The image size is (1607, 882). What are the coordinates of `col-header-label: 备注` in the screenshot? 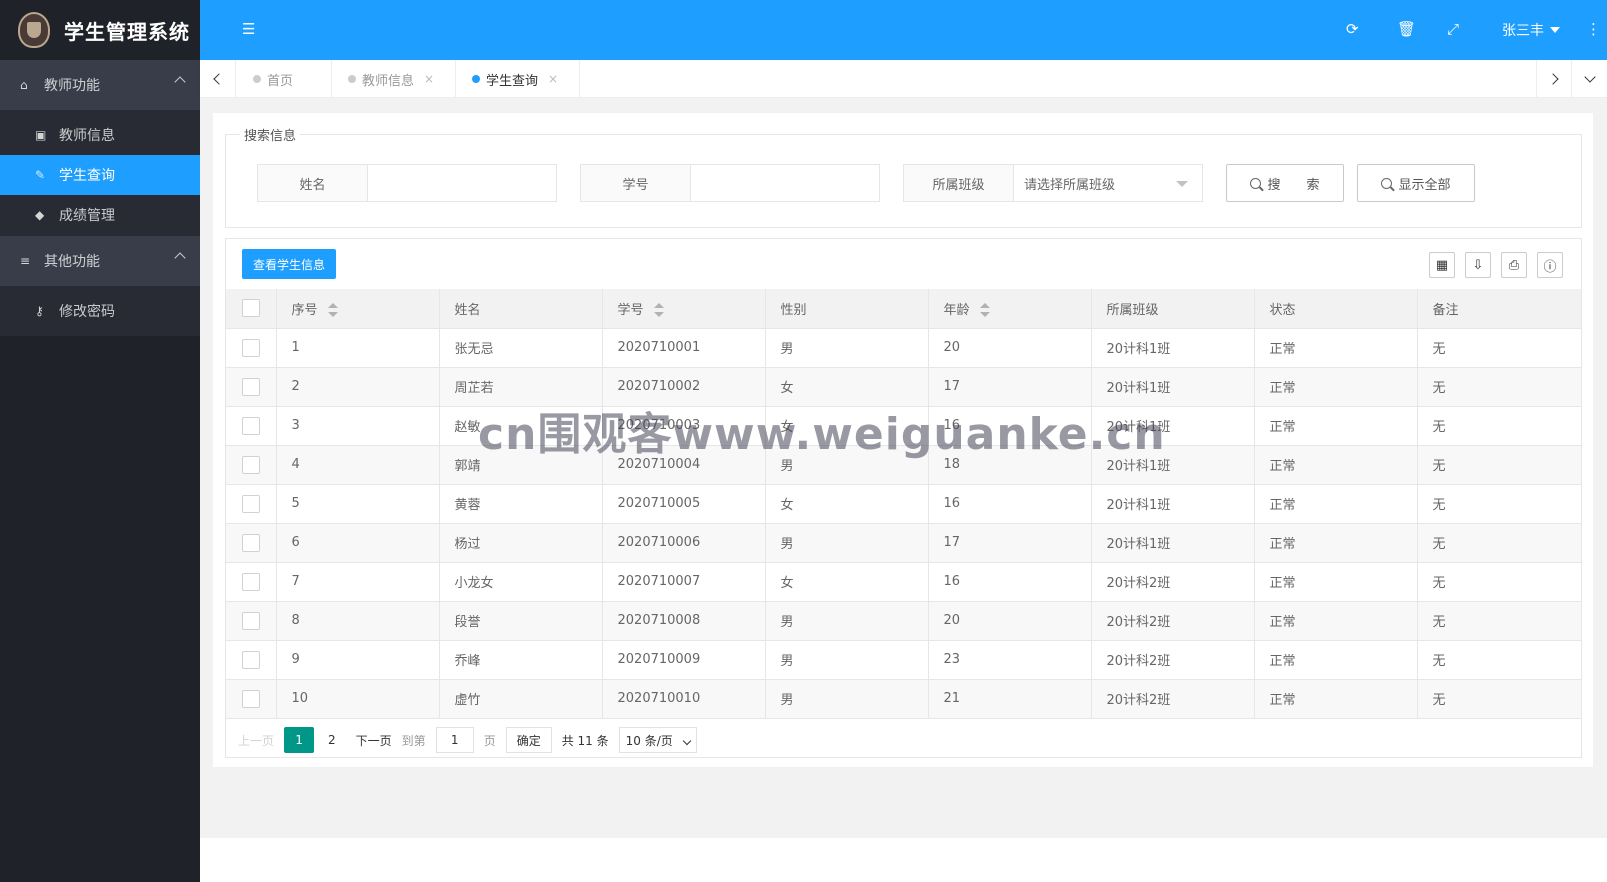 It's located at (1445, 310).